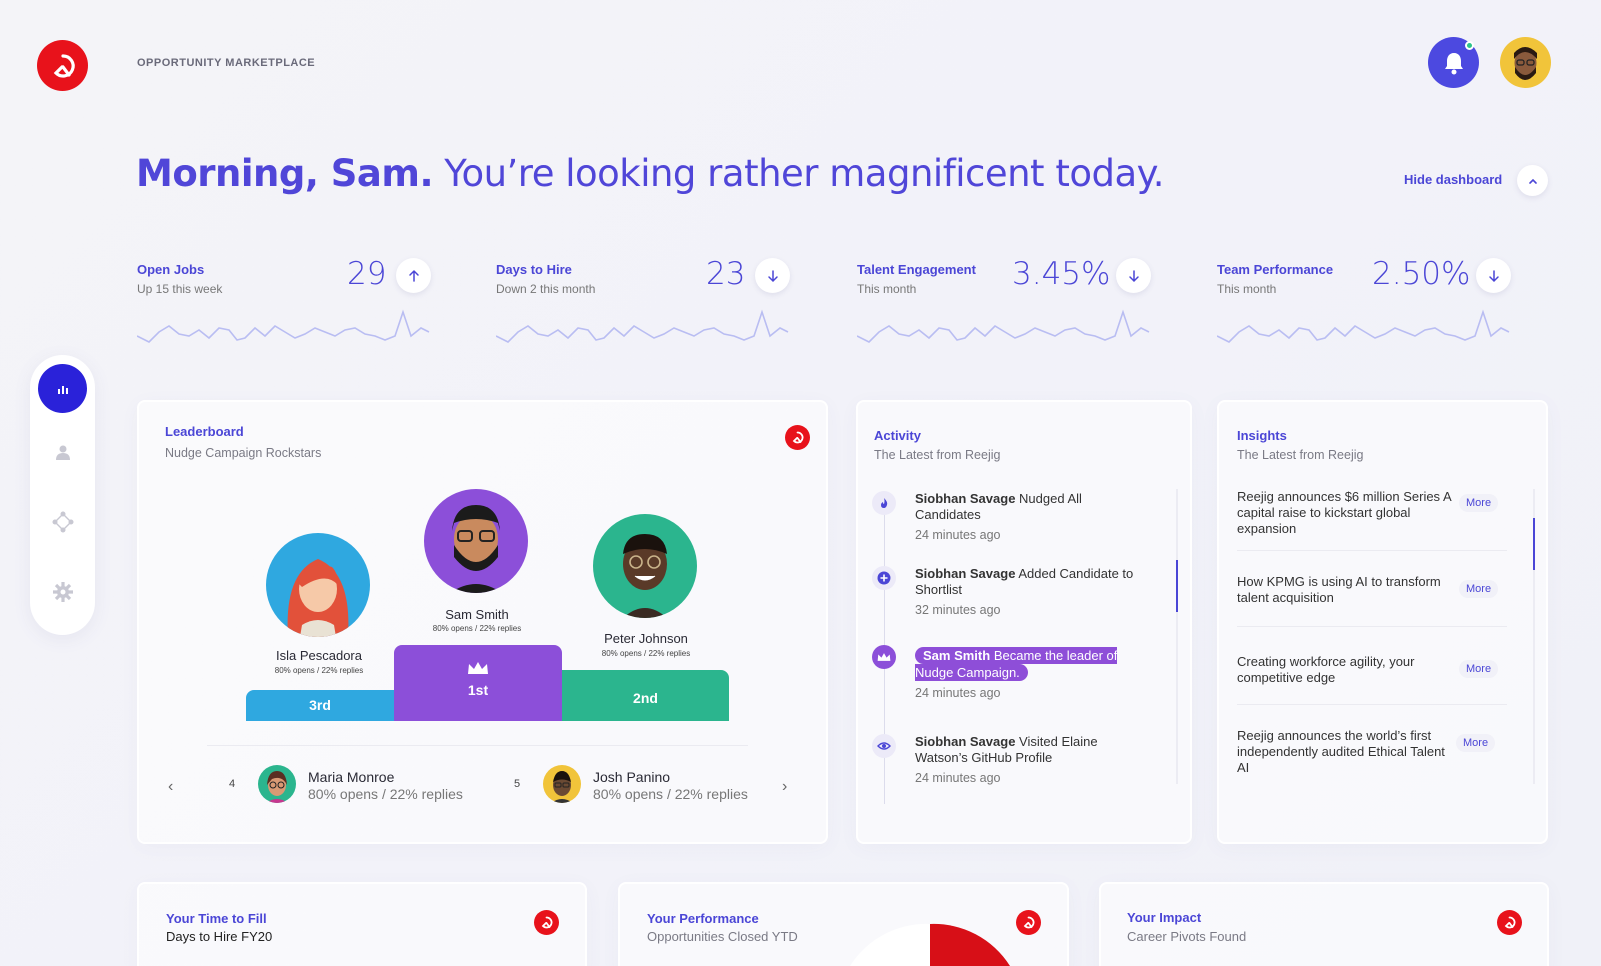  I want to click on activity-scrollbar-thumb, so click(1177, 586).